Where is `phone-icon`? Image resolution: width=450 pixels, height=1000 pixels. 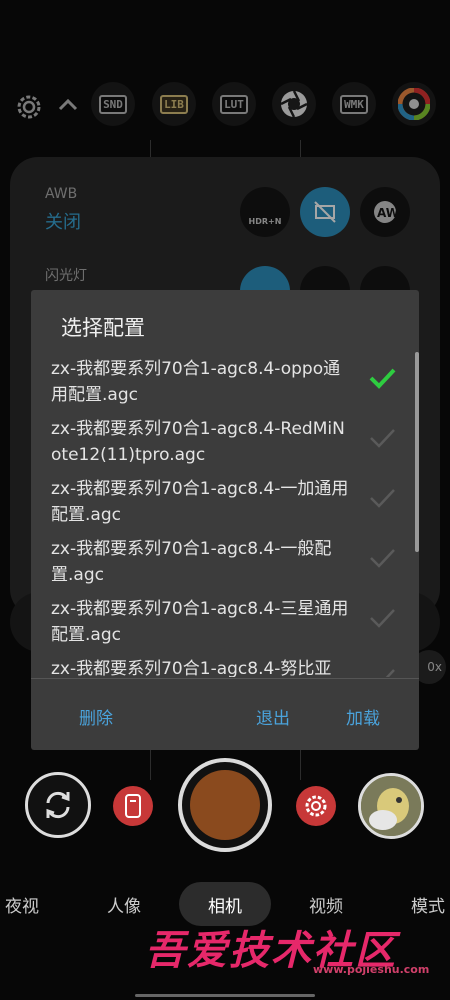
phone-icon is located at coordinates (133, 806).